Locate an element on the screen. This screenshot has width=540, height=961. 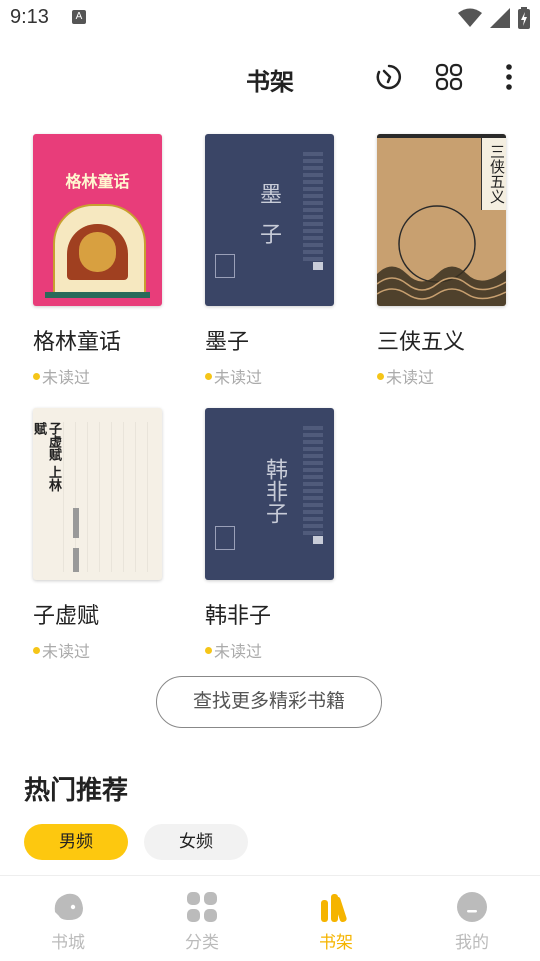
book-title: 子虚赋 is located at coordinates (66, 616).